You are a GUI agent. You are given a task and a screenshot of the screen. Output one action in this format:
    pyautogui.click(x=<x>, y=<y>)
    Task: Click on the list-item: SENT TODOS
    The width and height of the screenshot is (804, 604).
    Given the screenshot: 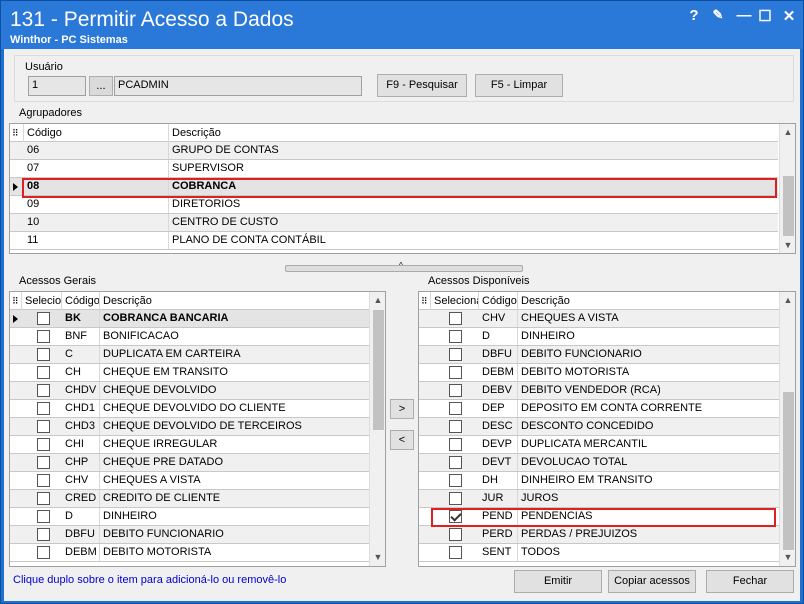 What is the action you would take?
    pyautogui.click(x=599, y=553)
    